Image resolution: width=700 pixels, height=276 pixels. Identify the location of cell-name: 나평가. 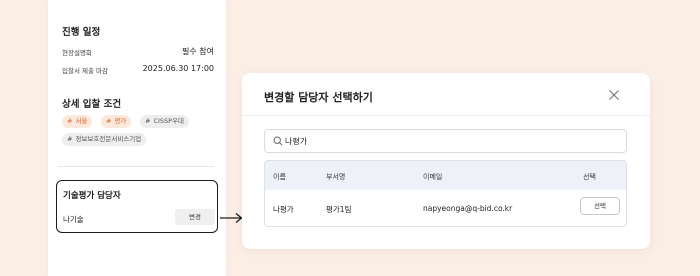
(283, 209).